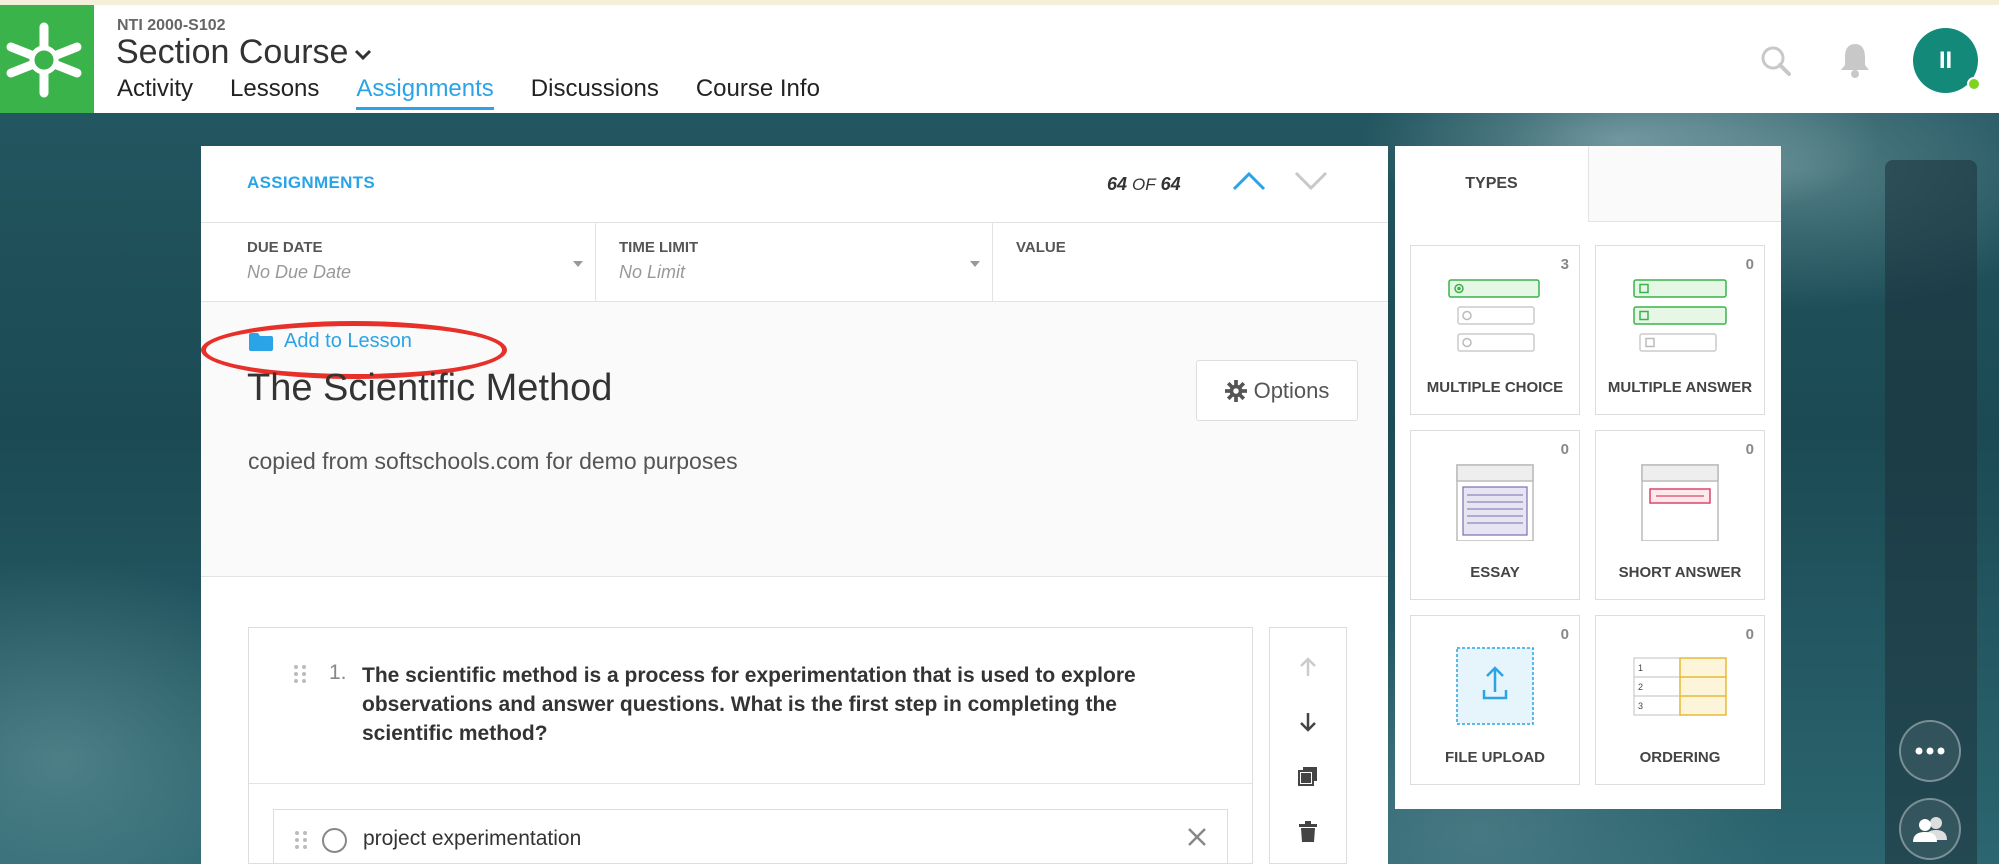 Image resolution: width=1999 pixels, height=864 pixels. Describe the element at coordinates (659, 247) in the screenshot. I see `time-limit-label: TIME LIMIT` at that location.